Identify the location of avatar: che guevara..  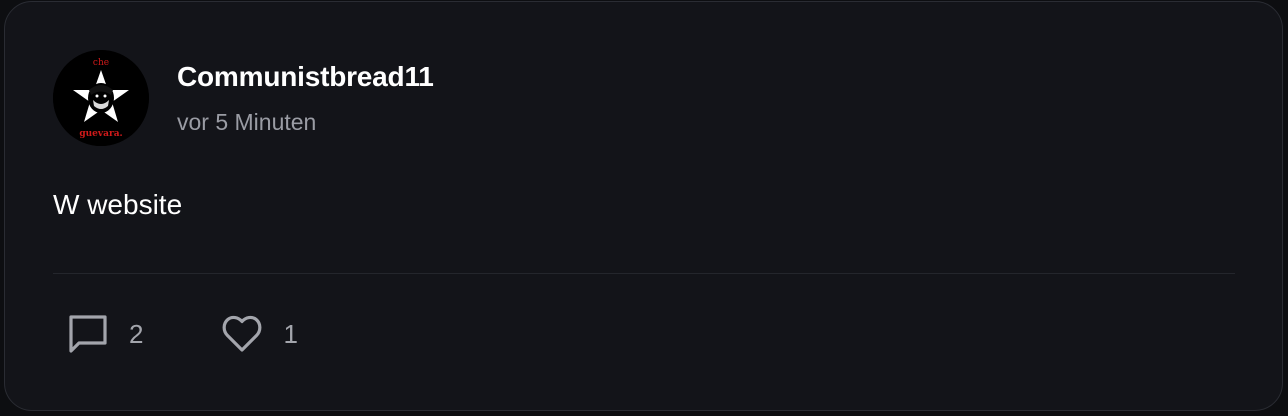
(101, 98).